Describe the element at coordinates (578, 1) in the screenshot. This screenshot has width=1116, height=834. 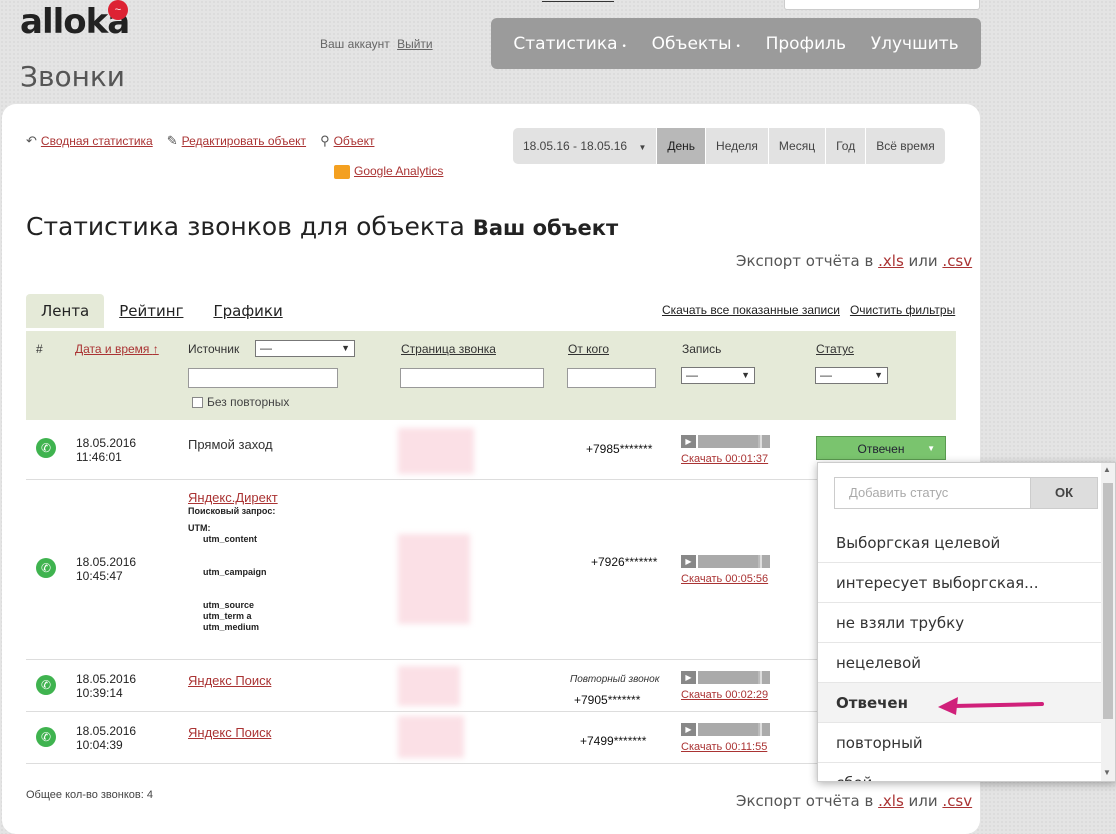
I see `top-cut-link` at that location.